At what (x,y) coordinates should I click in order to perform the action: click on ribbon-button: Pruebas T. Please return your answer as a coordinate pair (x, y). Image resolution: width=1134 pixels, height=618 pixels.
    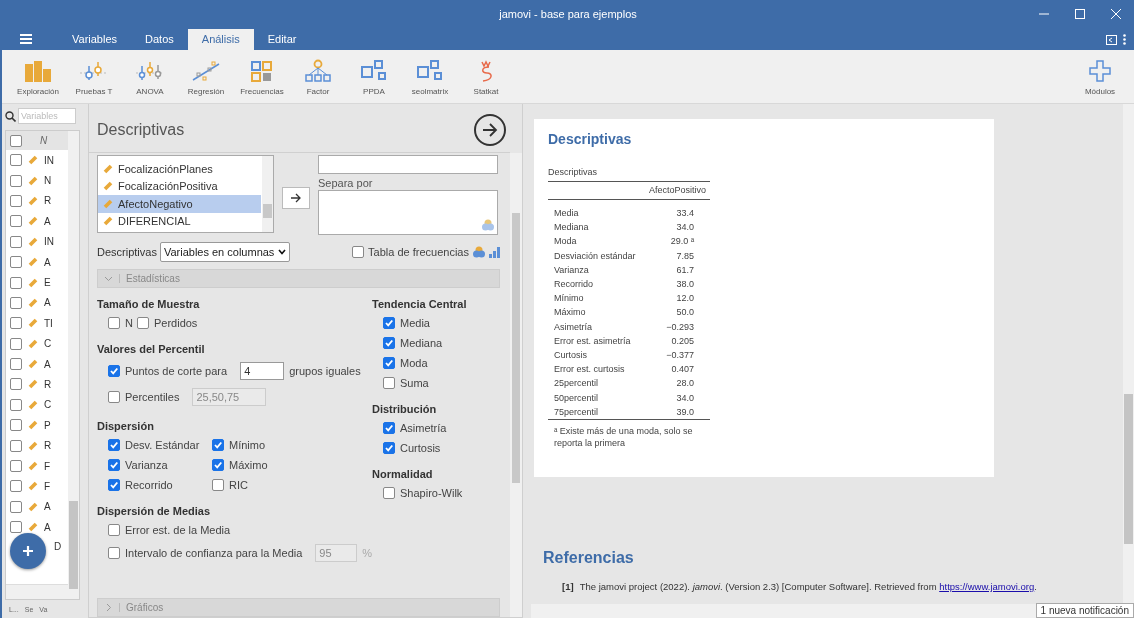
    Looking at the image, I should click on (94, 76).